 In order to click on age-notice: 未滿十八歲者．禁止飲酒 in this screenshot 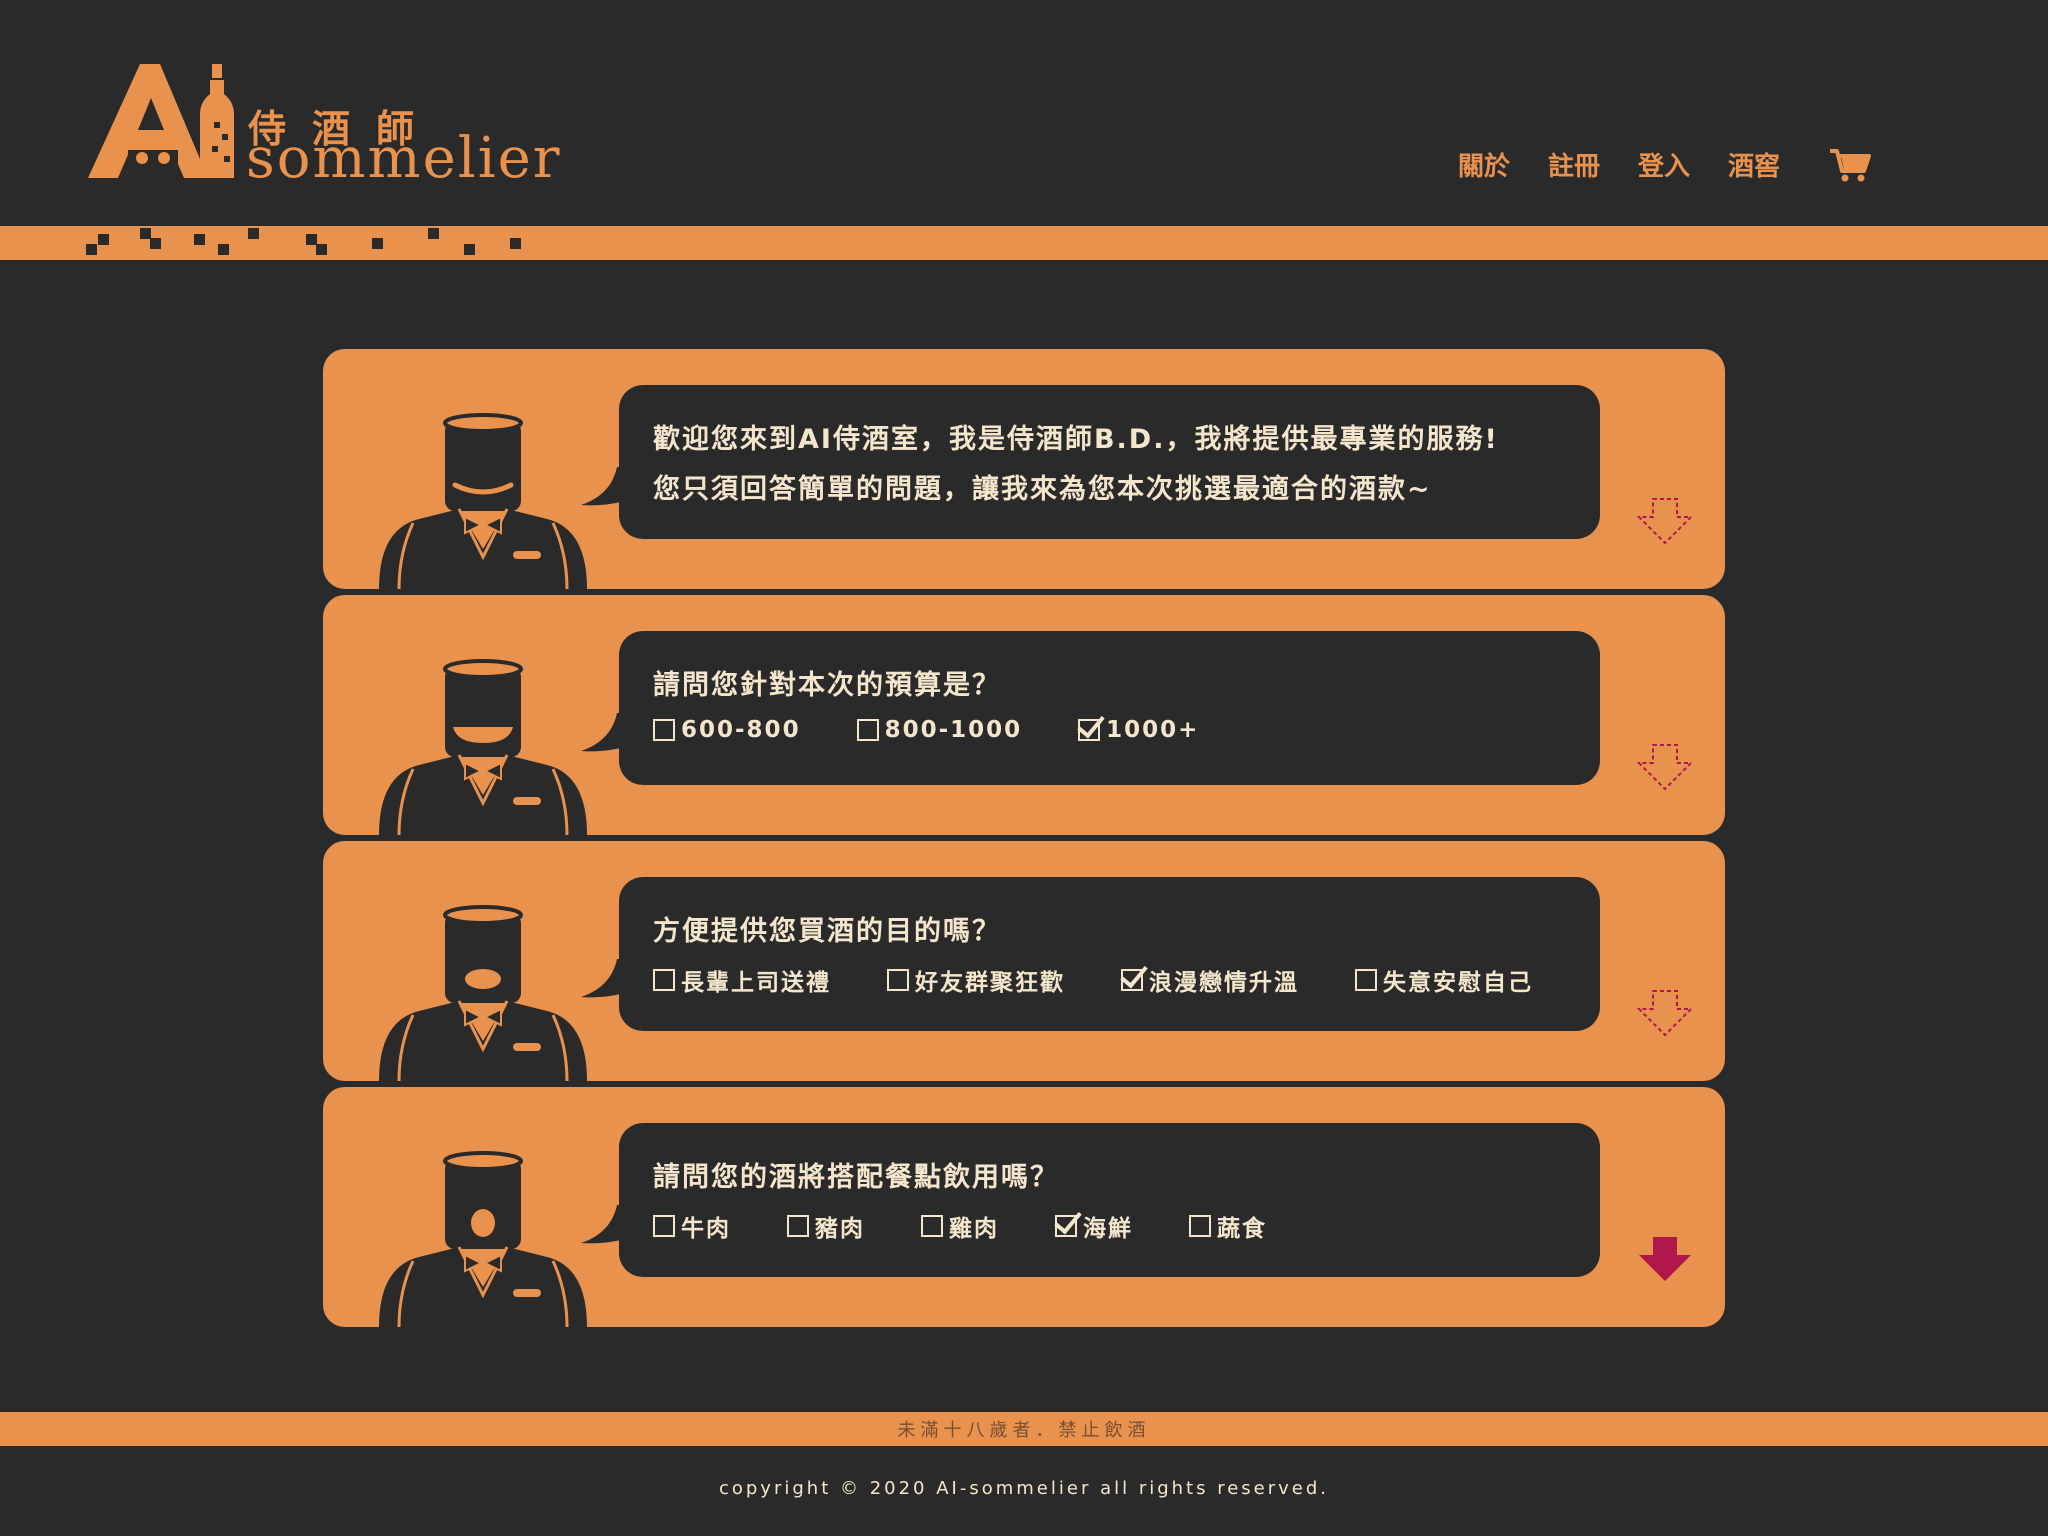, I will do `click(1024, 1430)`.